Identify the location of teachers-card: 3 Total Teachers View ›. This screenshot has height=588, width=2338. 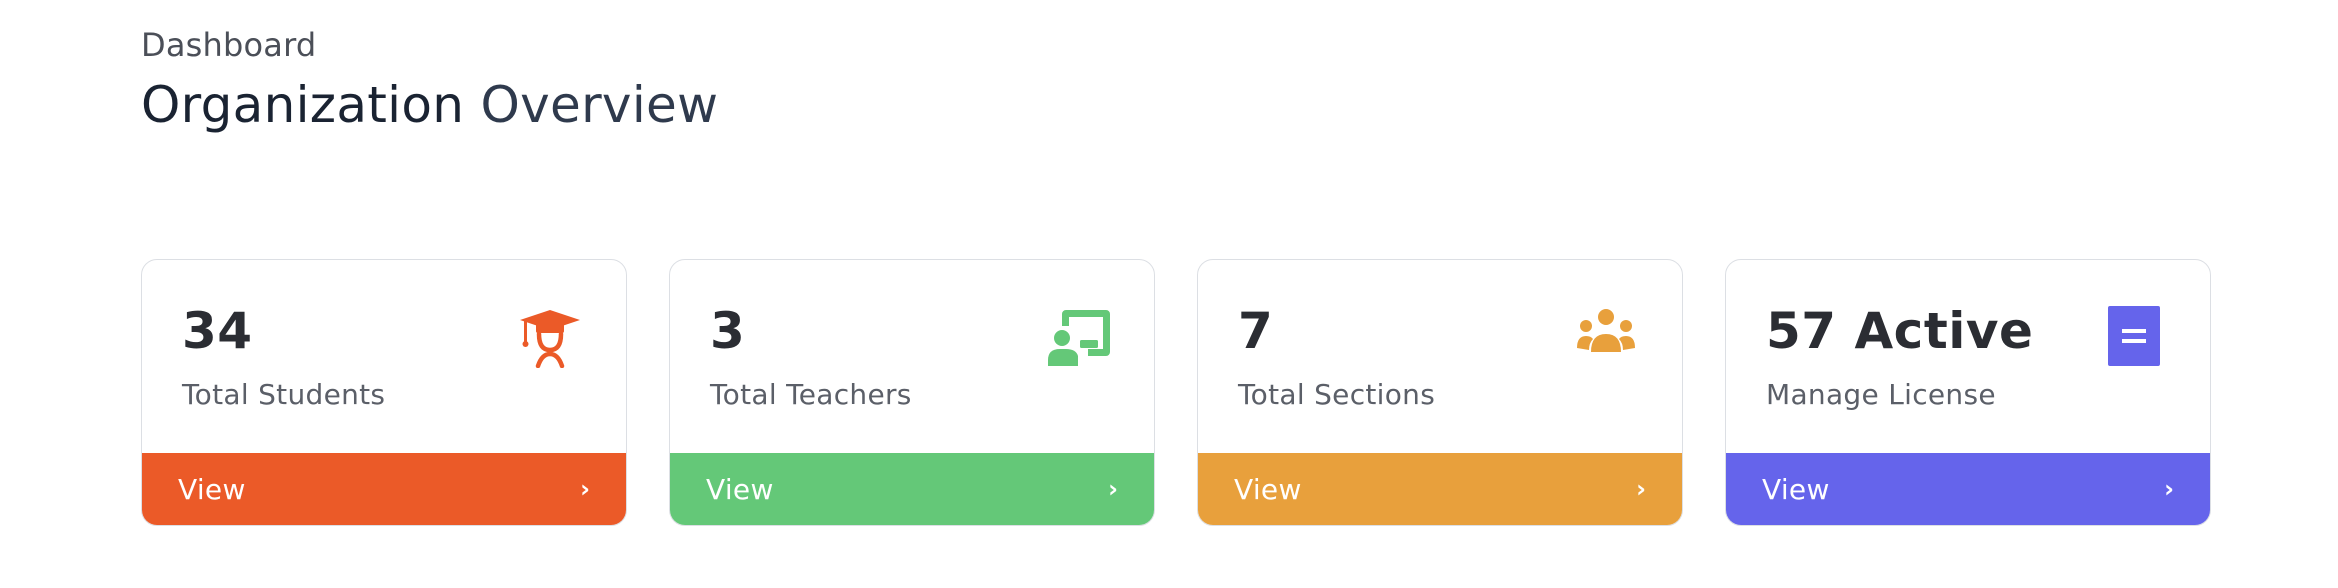
(912, 392).